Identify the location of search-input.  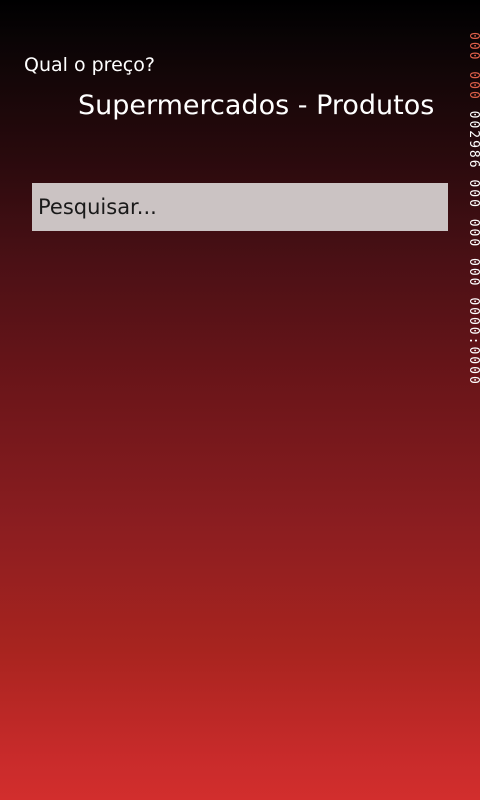
(240, 207).